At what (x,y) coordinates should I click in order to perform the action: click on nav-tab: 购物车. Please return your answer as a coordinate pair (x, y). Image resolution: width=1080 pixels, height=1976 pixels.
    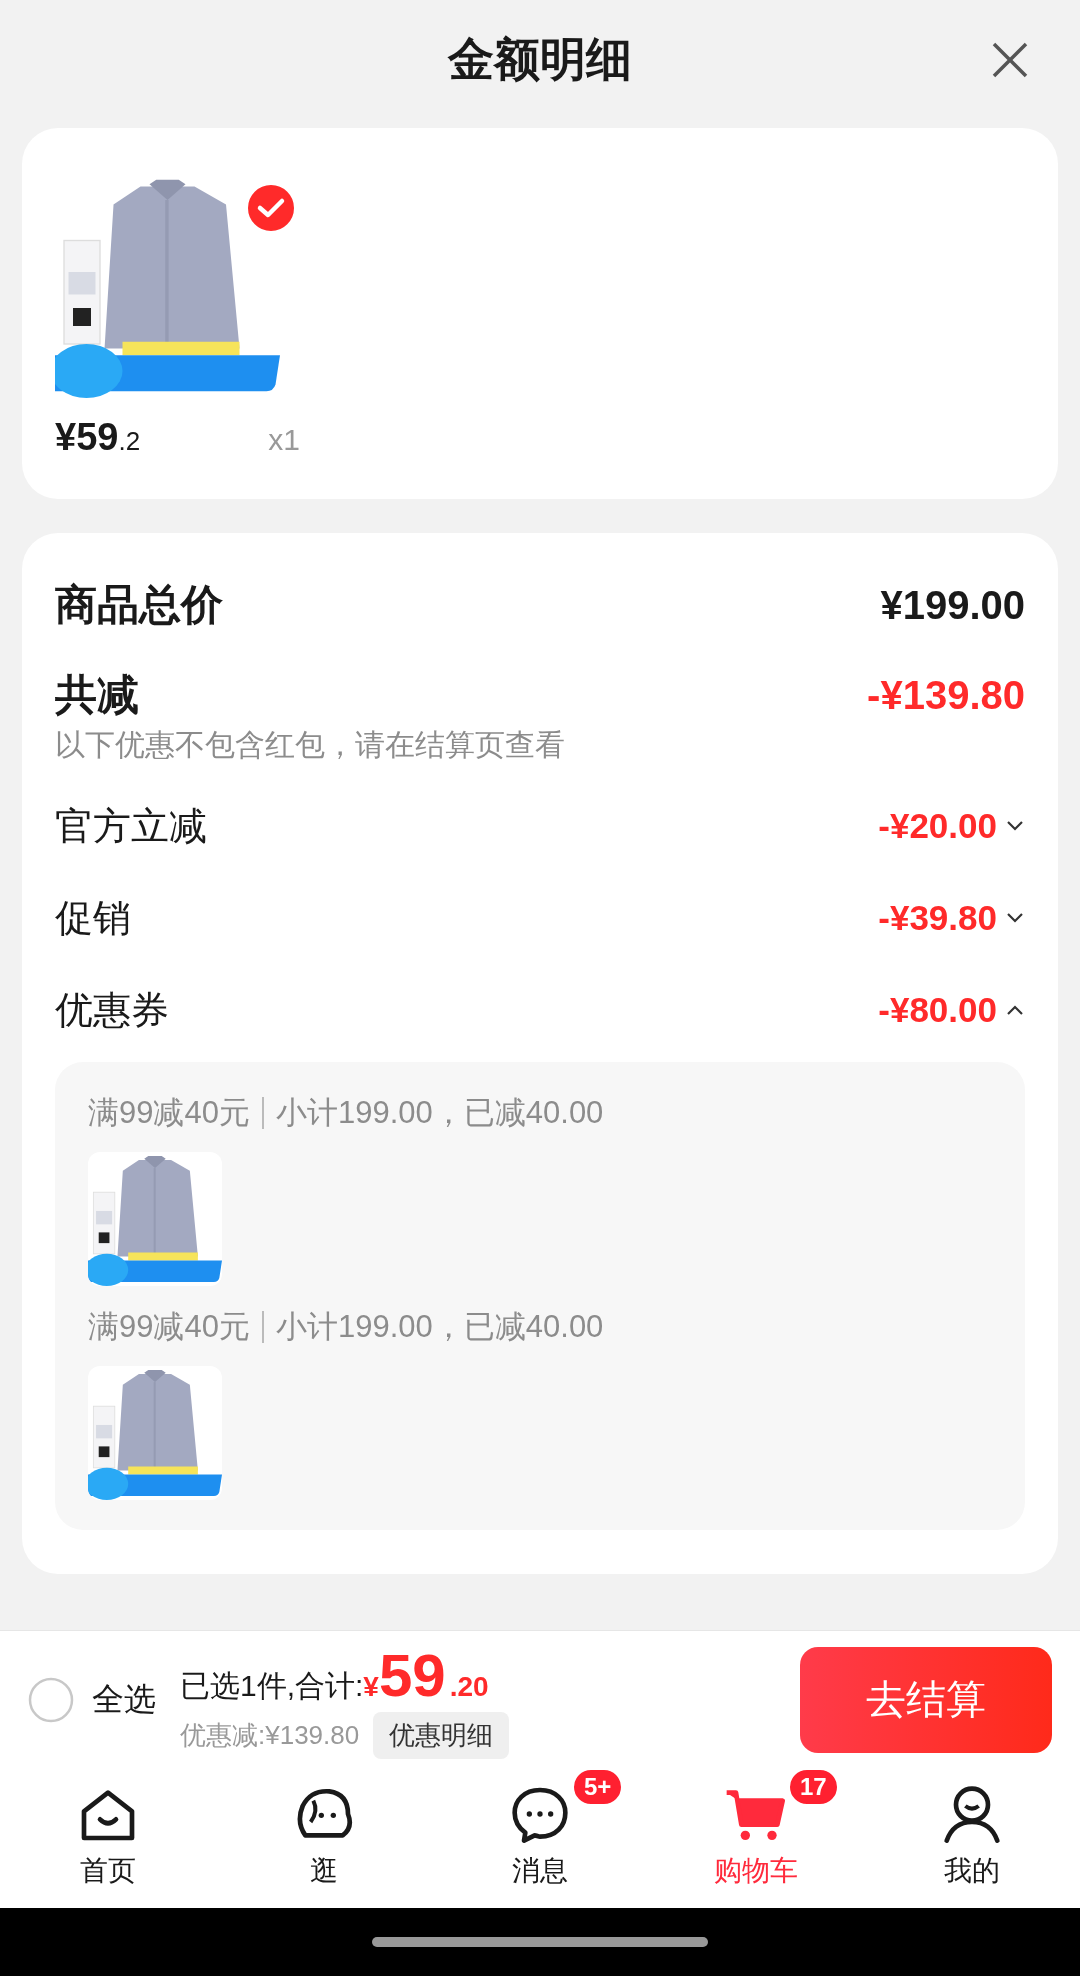
    Looking at the image, I should click on (756, 1871).